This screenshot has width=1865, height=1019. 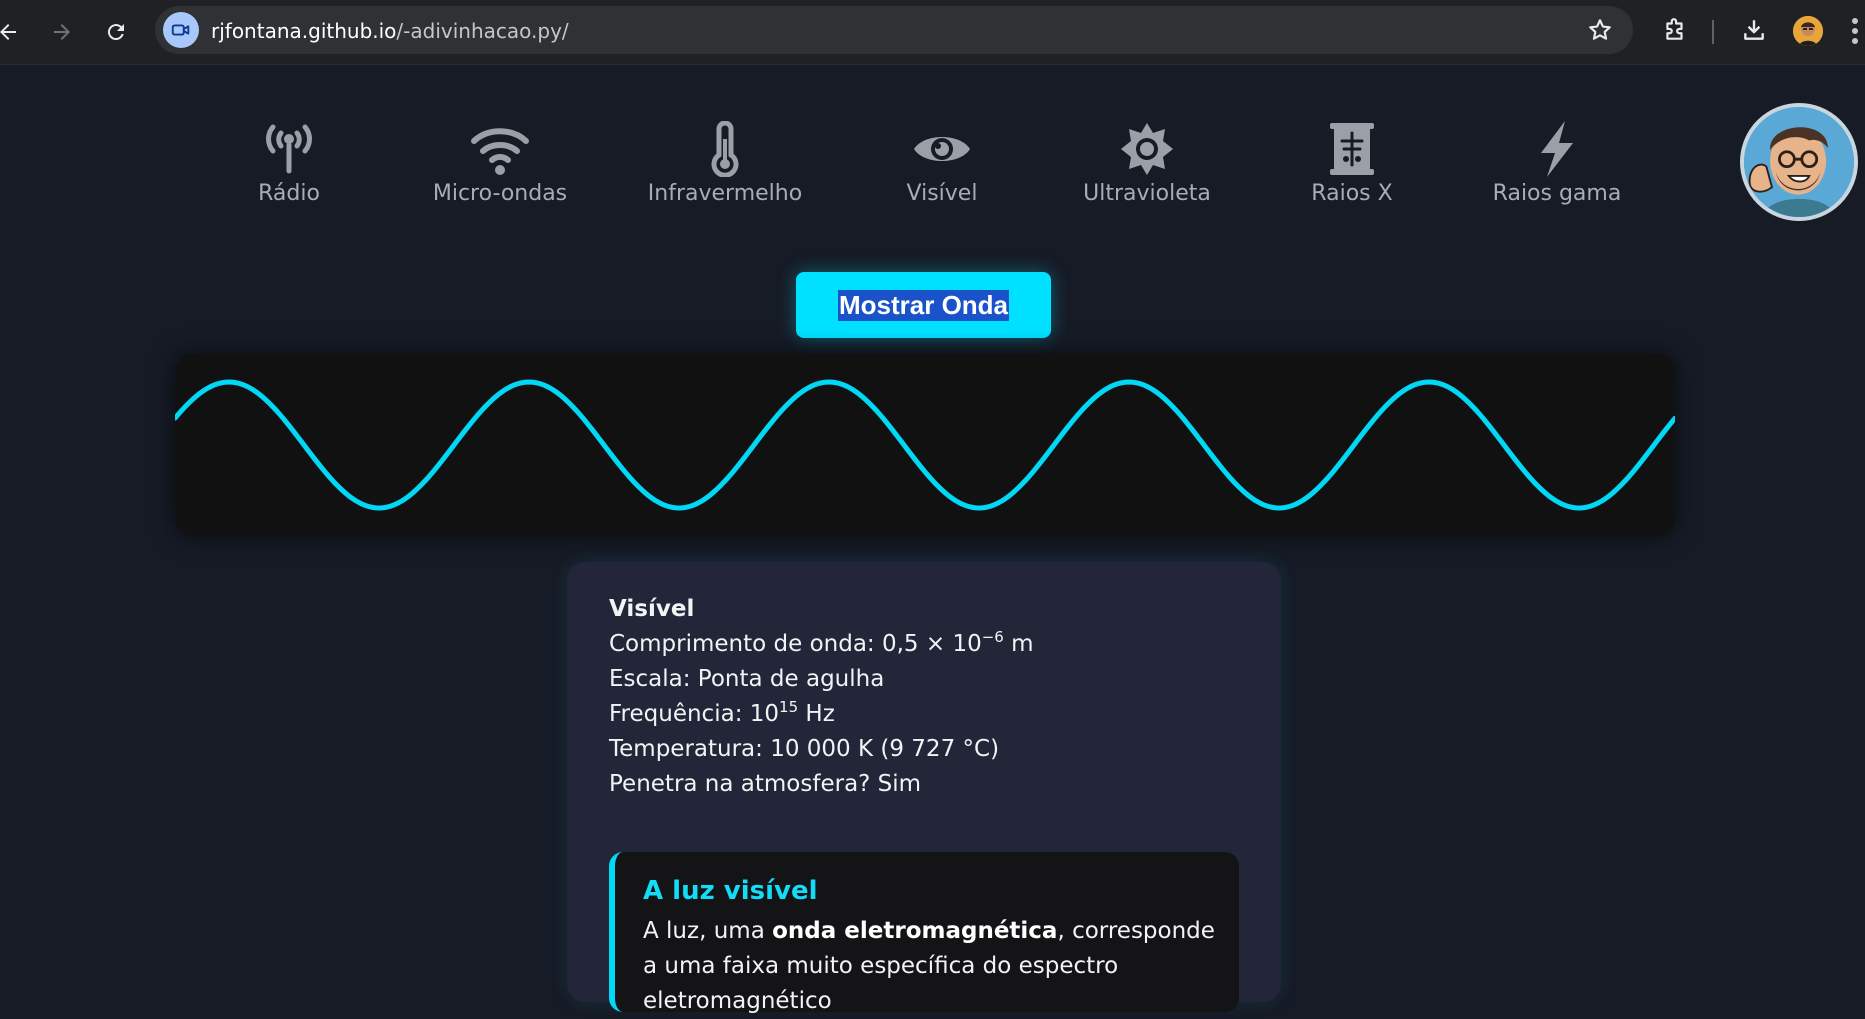 I want to click on info-atmosphere: Penetra na atmosfera? Sim, so click(x=765, y=784).